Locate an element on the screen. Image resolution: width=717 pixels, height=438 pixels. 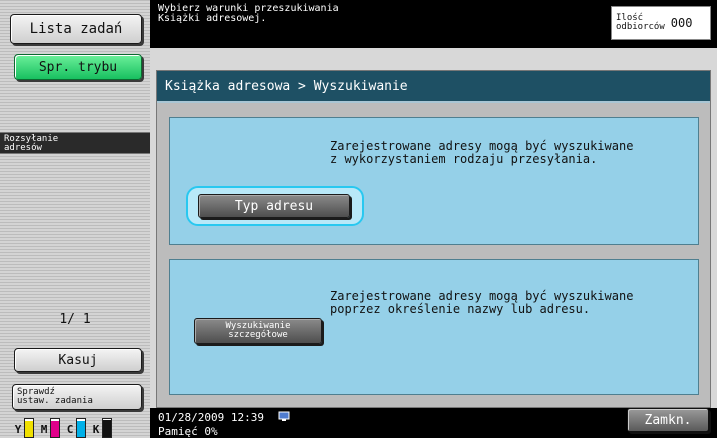
check-job-settings-button: Sprawdź ustaw. zadania is located at coordinates (77, 397).